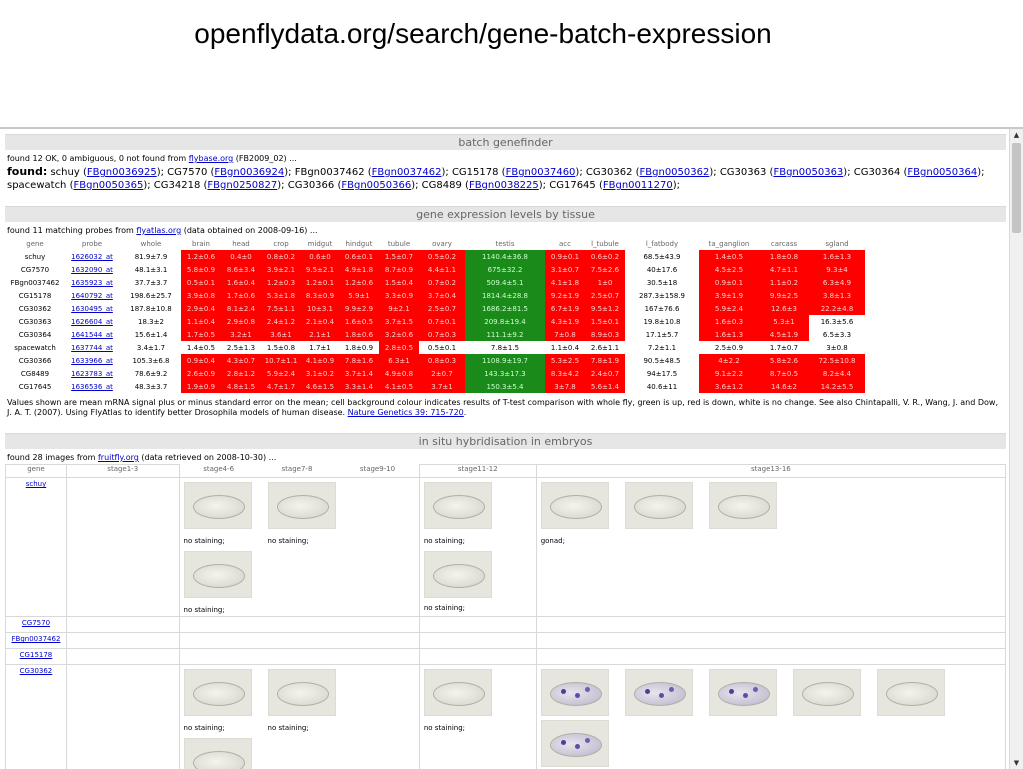 The width and height of the screenshot is (1023, 769). What do you see at coordinates (108, 185) in the screenshot?
I see `gene-id-link: FBgn0050365` at bounding box center [108, 185].